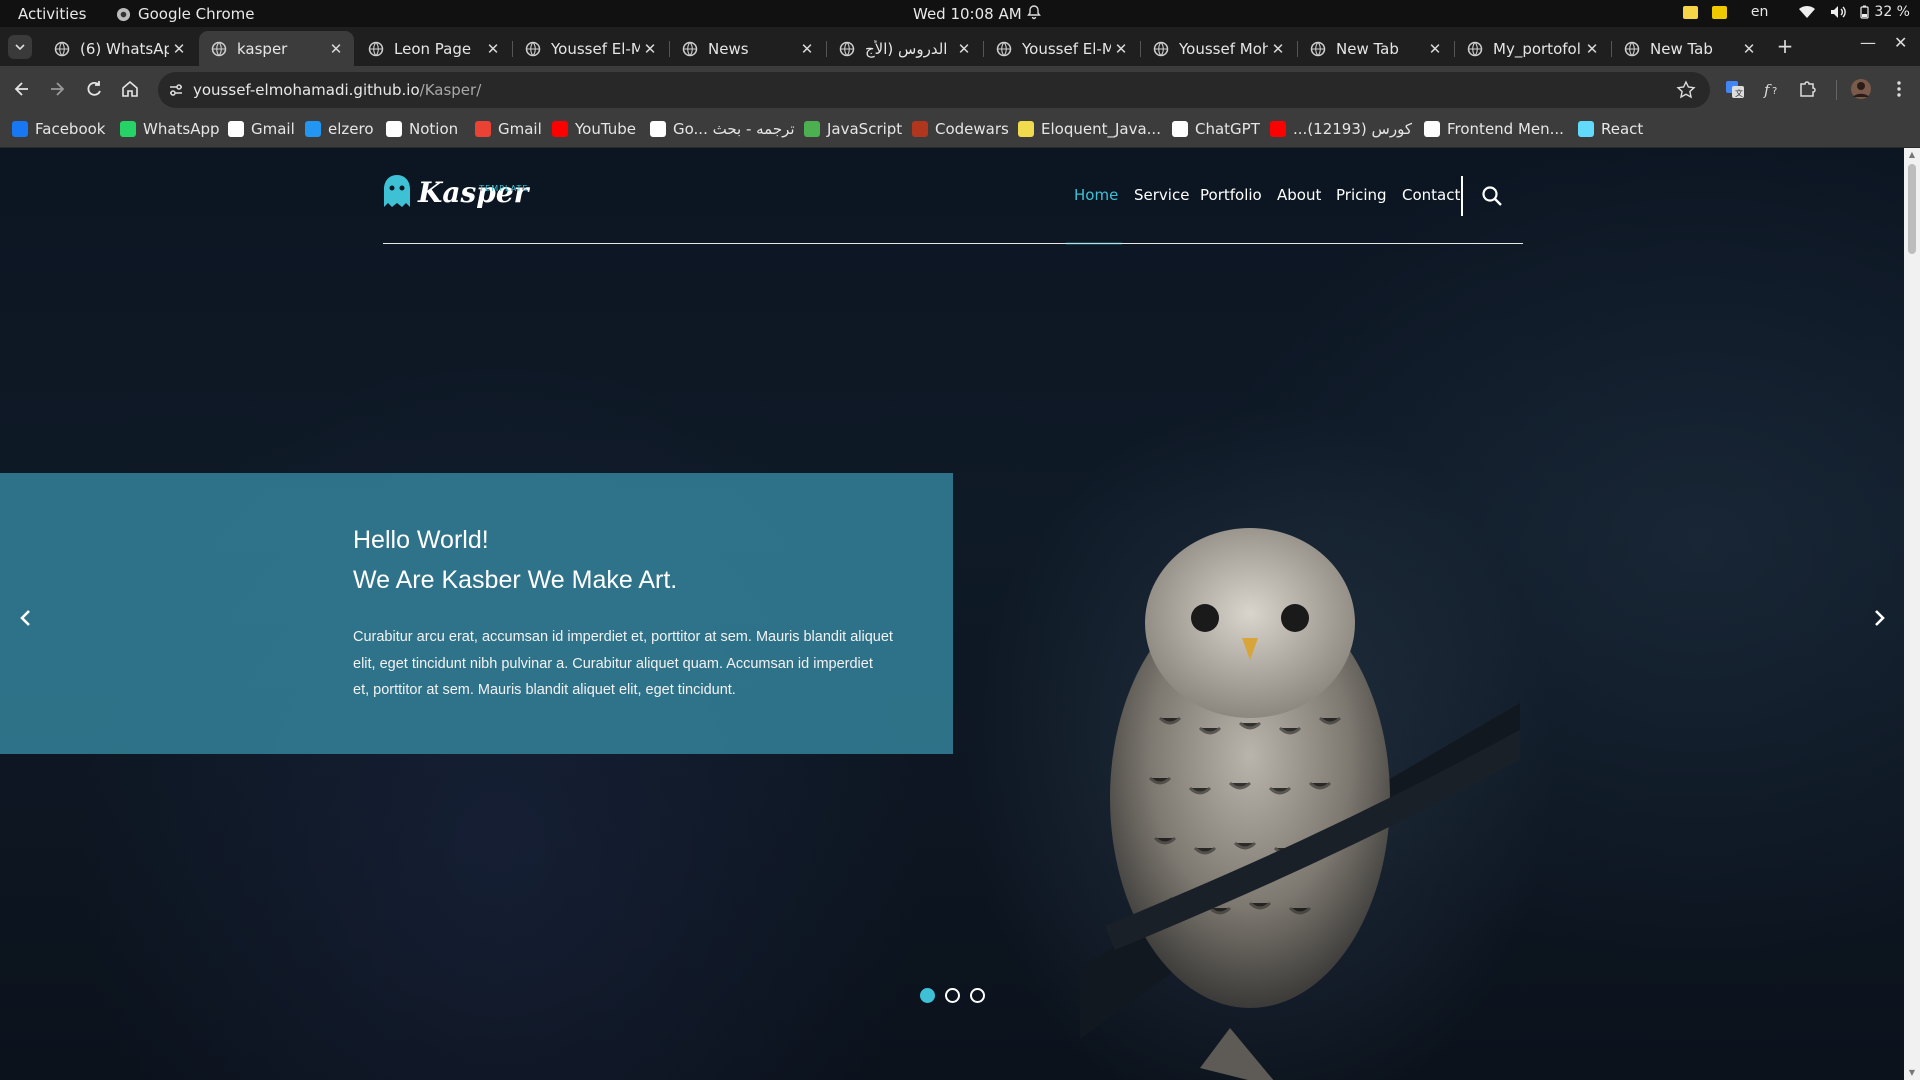 The image size is (1920, 1080). What do you see at coordinates (422, 129) in the screenshot?
I see `bookmark-4: Notion` at bounding box center [422, 129].